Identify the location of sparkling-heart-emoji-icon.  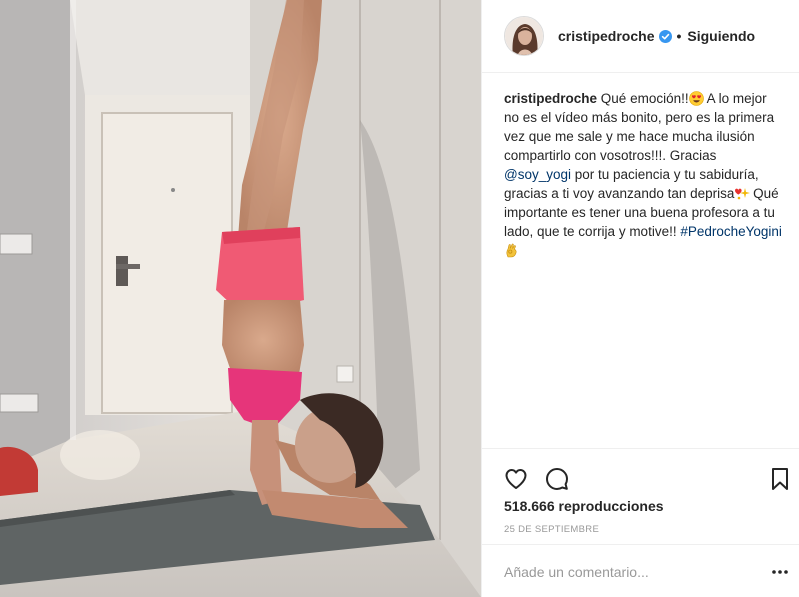
(742, 193).